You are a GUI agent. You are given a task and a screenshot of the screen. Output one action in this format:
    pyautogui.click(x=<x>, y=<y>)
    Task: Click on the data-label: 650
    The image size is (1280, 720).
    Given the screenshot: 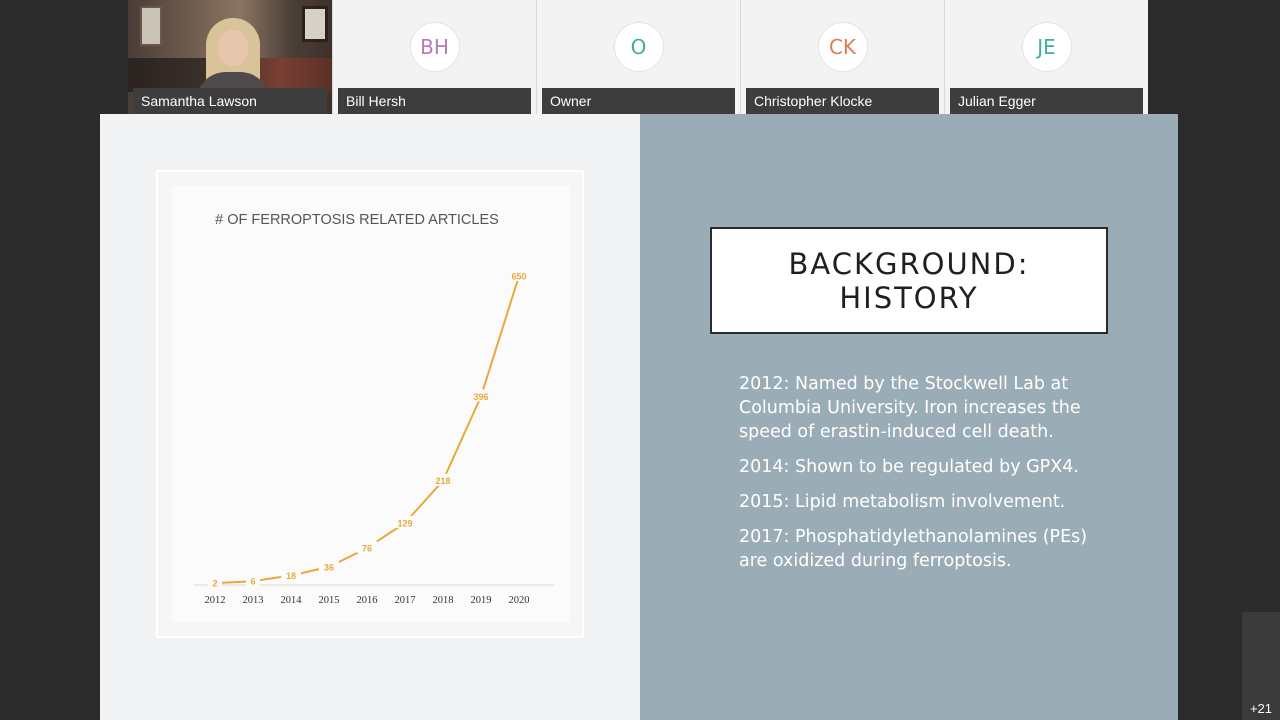 What is the action you would take?
    pyautogui.click(x=518, y=277)
    